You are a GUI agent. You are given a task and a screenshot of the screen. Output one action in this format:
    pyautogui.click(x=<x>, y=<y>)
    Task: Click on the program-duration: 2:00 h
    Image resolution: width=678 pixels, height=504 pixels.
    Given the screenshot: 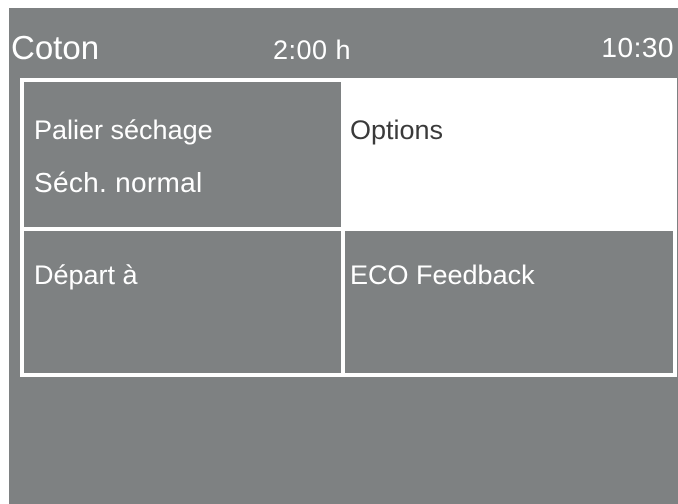 What is the action you would take?
    pyautogui.click(x=312, y=50)
    